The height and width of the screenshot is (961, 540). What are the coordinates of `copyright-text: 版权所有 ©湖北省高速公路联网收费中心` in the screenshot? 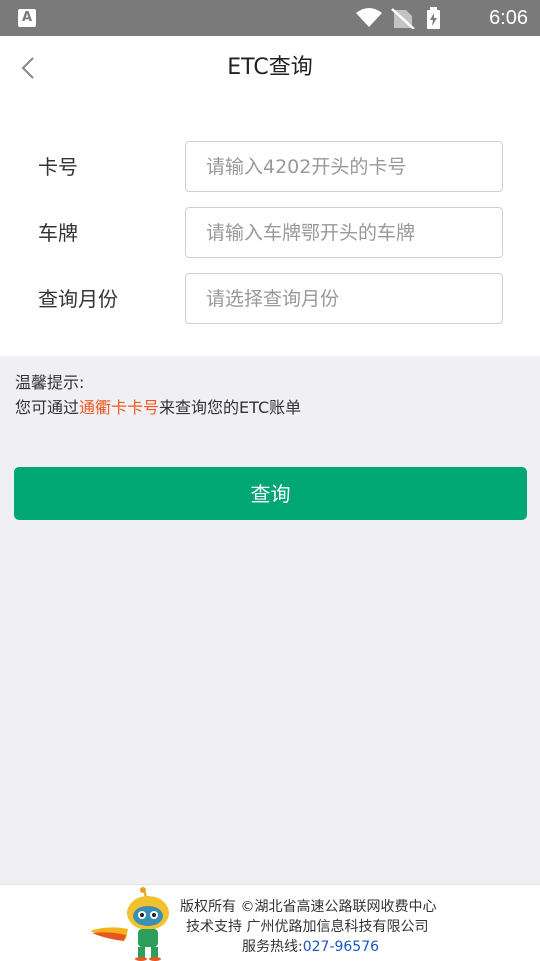 It's located at (308, 907).